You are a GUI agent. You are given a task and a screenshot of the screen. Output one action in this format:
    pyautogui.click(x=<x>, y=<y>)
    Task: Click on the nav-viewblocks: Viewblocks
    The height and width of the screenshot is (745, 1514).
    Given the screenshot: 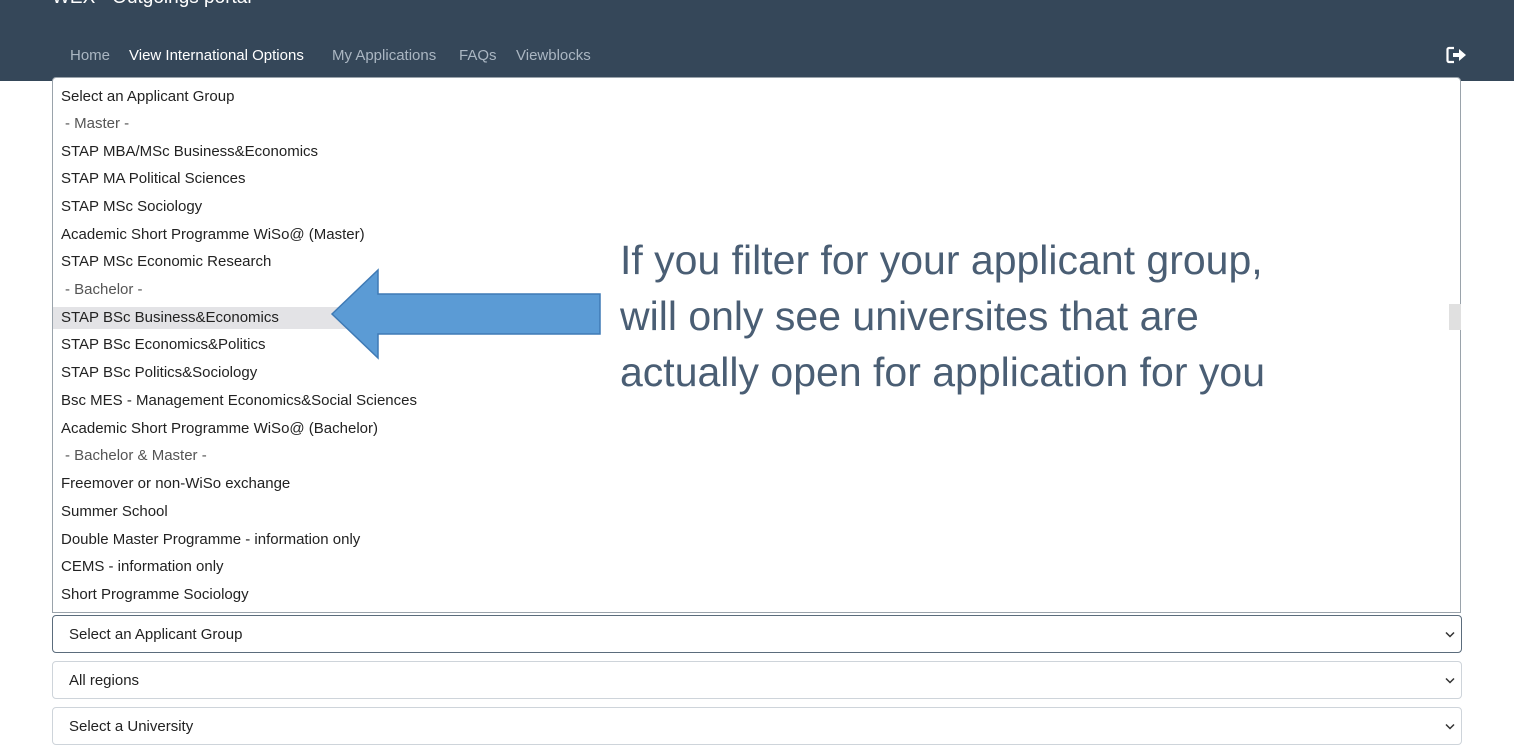 What is the action you would take?
    pyautogui.click(x=553, y=55)
    